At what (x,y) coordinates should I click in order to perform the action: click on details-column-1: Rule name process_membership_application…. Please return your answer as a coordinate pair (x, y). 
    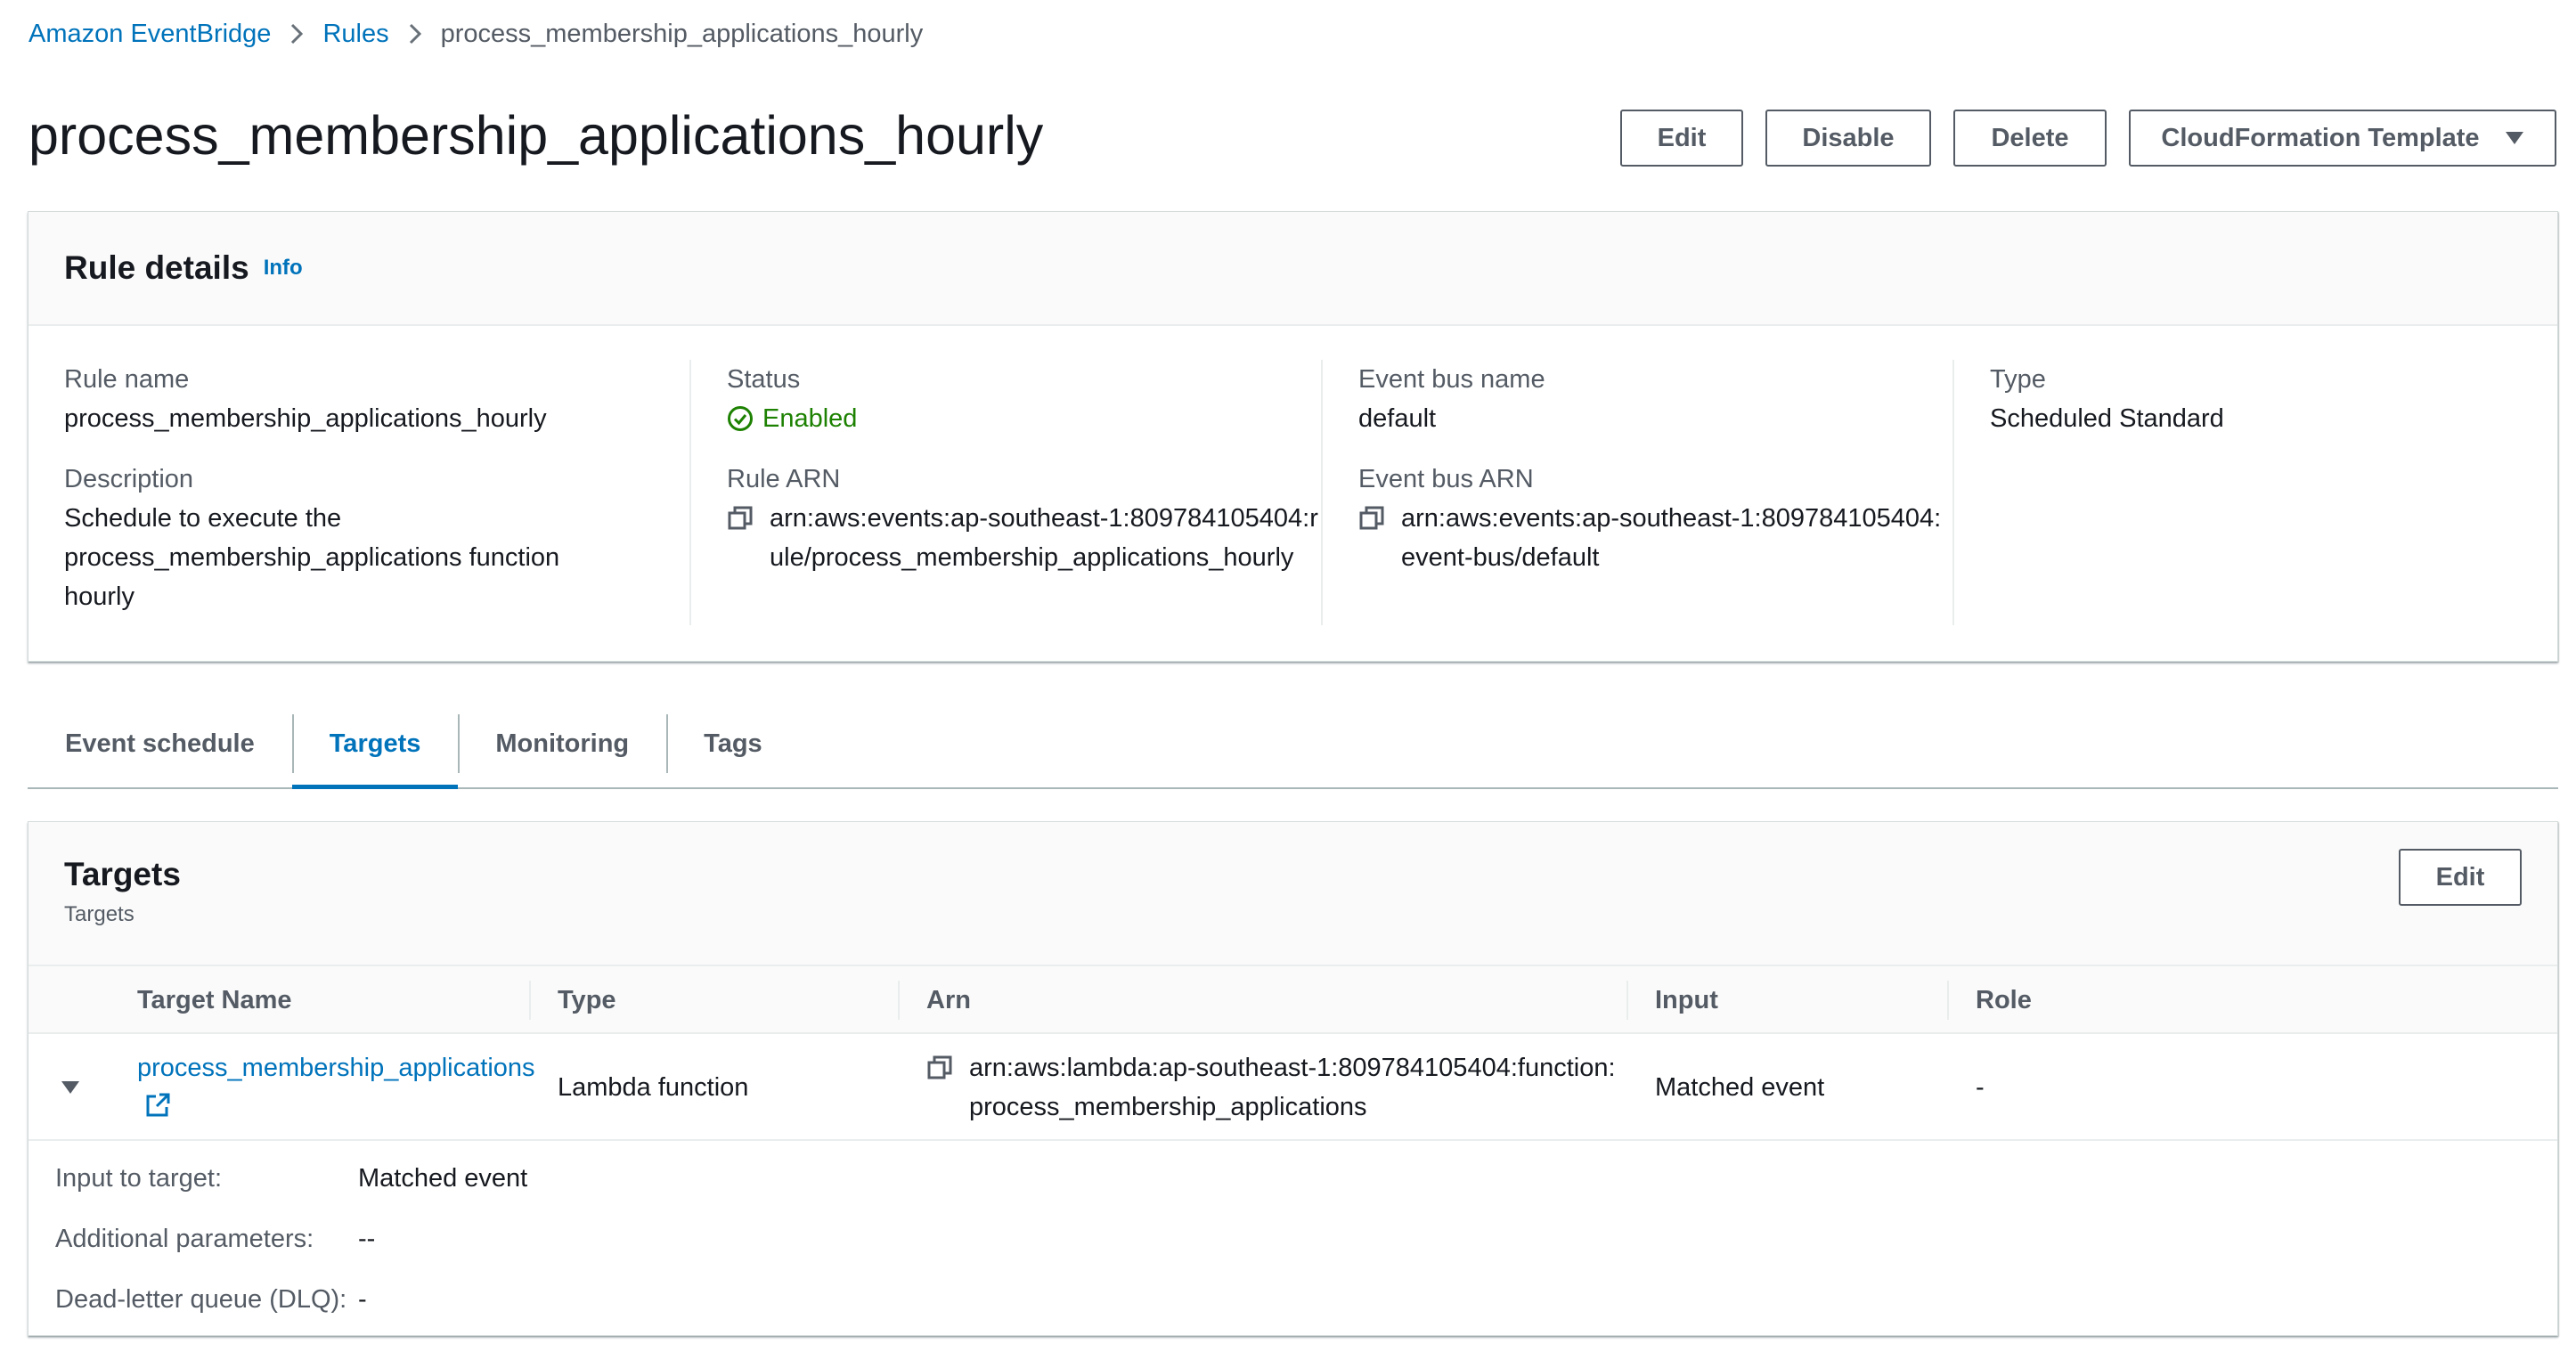
    Looking at the image, I should click on (354, 492).